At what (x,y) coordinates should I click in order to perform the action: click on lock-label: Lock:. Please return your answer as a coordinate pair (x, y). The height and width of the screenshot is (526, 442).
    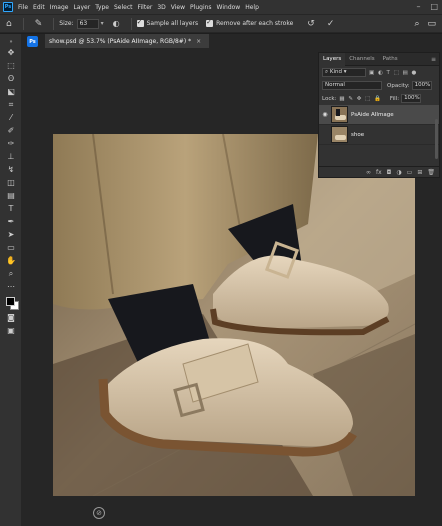
    Looking at the image, I should click on (329, 98).